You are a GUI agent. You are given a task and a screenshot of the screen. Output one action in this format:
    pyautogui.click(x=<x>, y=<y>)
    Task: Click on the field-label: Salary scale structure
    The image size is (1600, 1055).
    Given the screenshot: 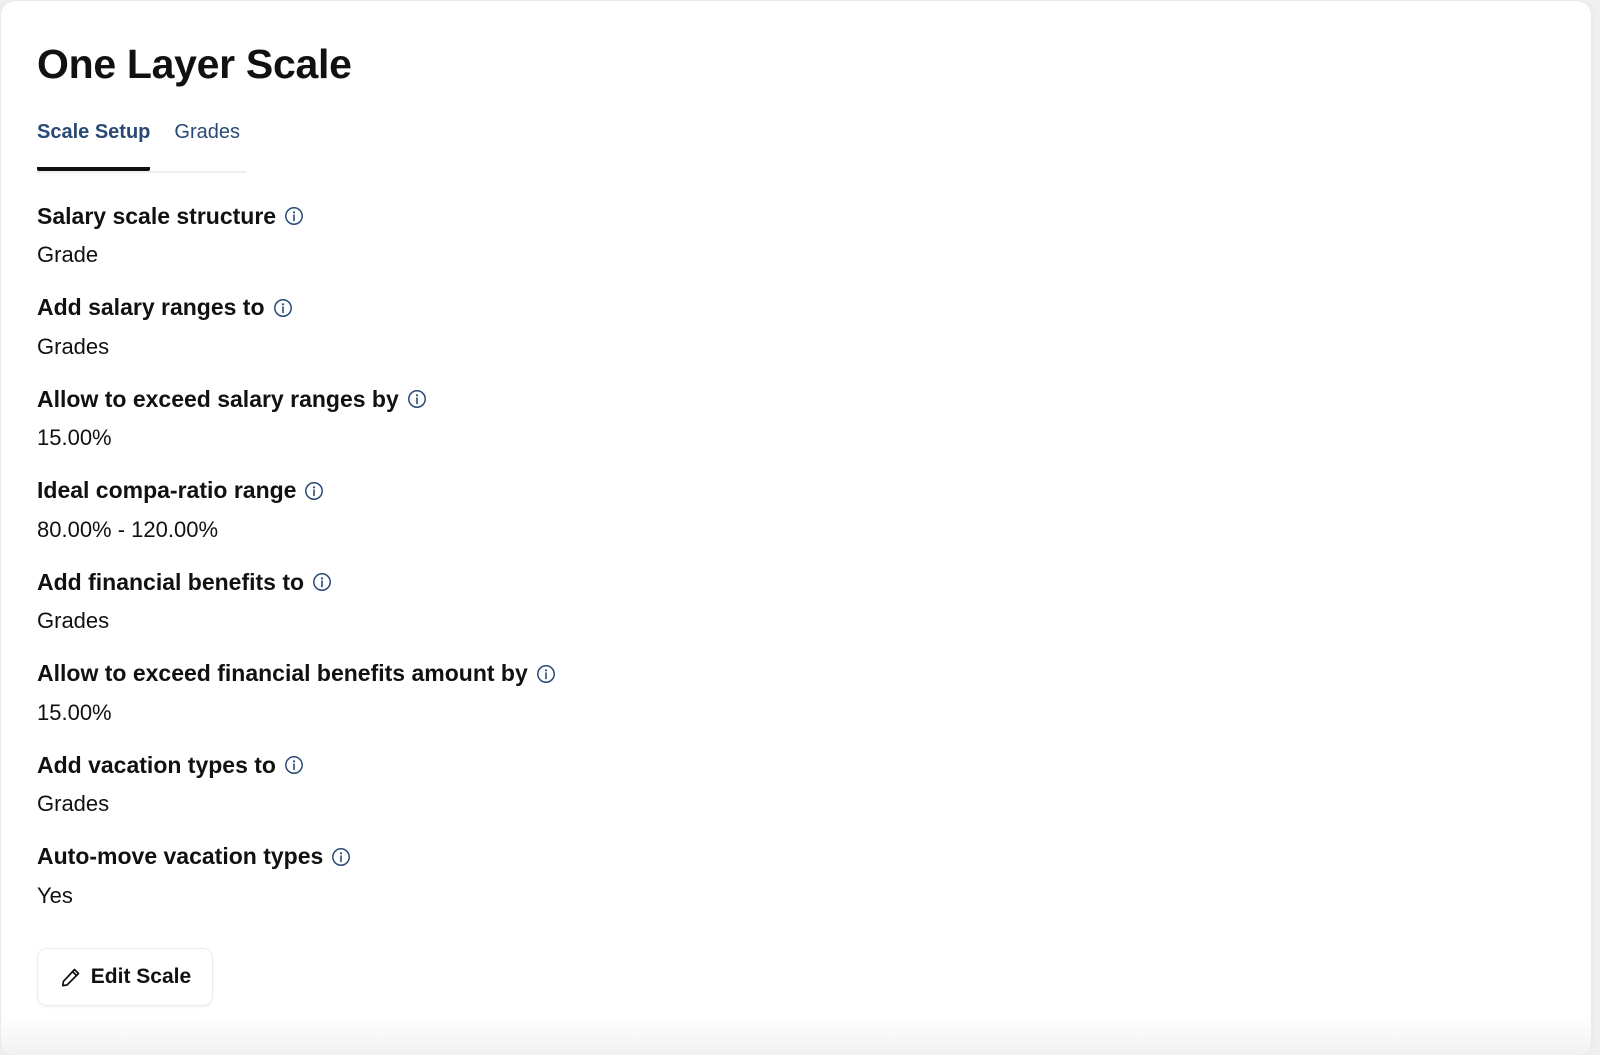 What is the action you would take?
    pyautogui.click(x=157, y=215)
    